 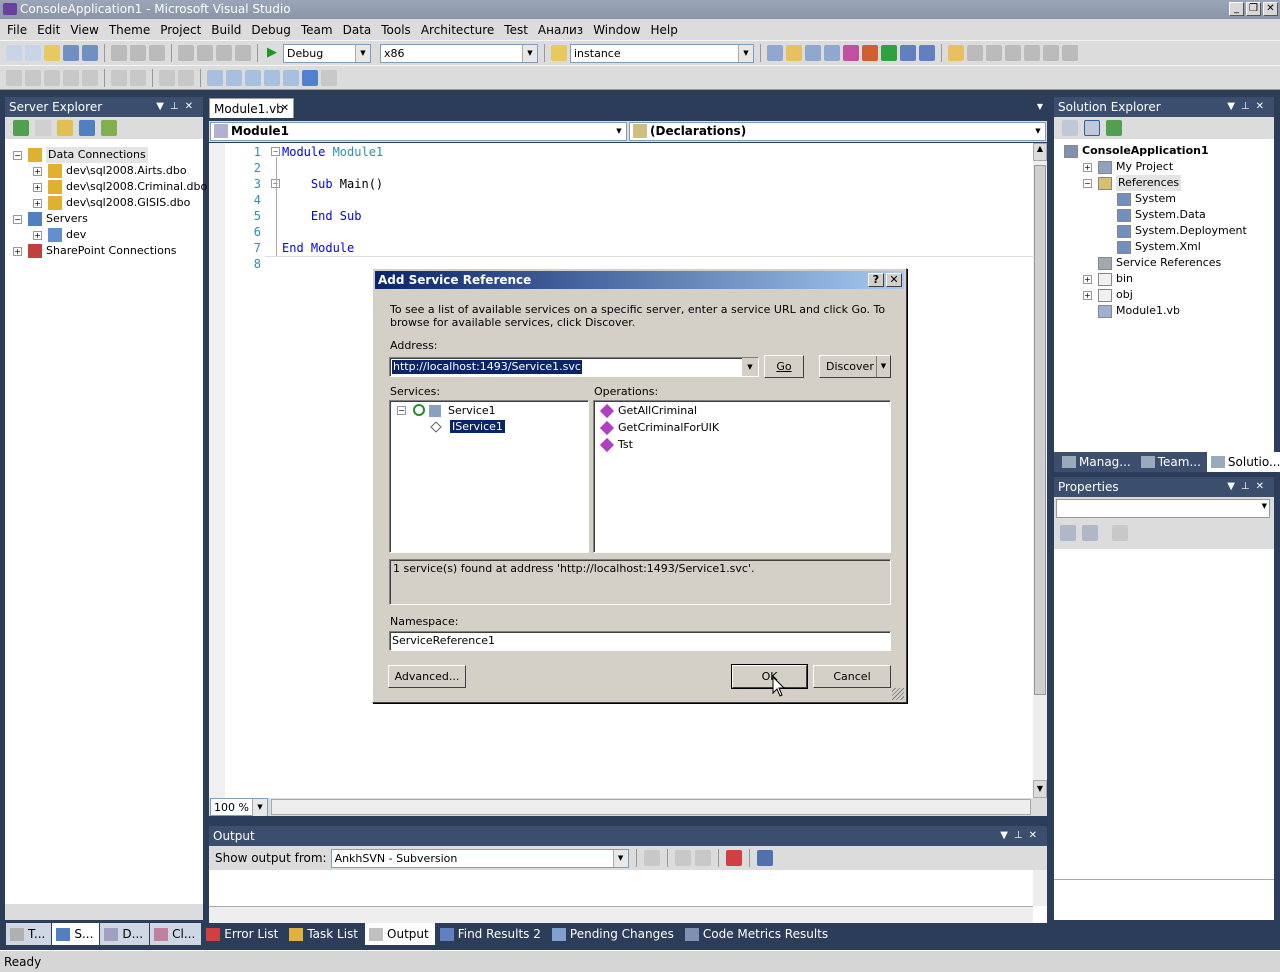 I want to click on server-explorer-item: + dev\sql2008.GISIS.dbo, so click(x=111, y=203).